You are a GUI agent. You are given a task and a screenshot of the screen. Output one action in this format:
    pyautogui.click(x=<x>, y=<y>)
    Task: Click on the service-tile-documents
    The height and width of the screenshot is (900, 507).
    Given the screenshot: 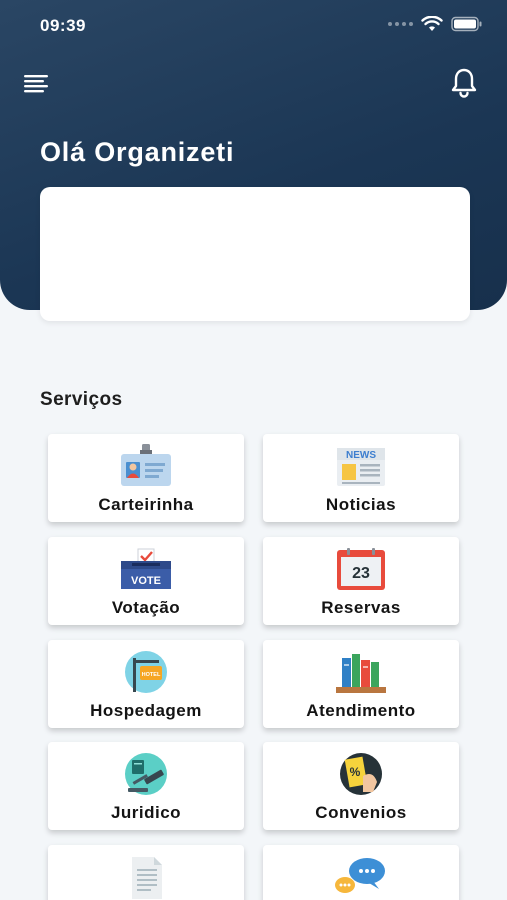 What is the action you would take?
    pyautogui.click(x=146, y=872)
    